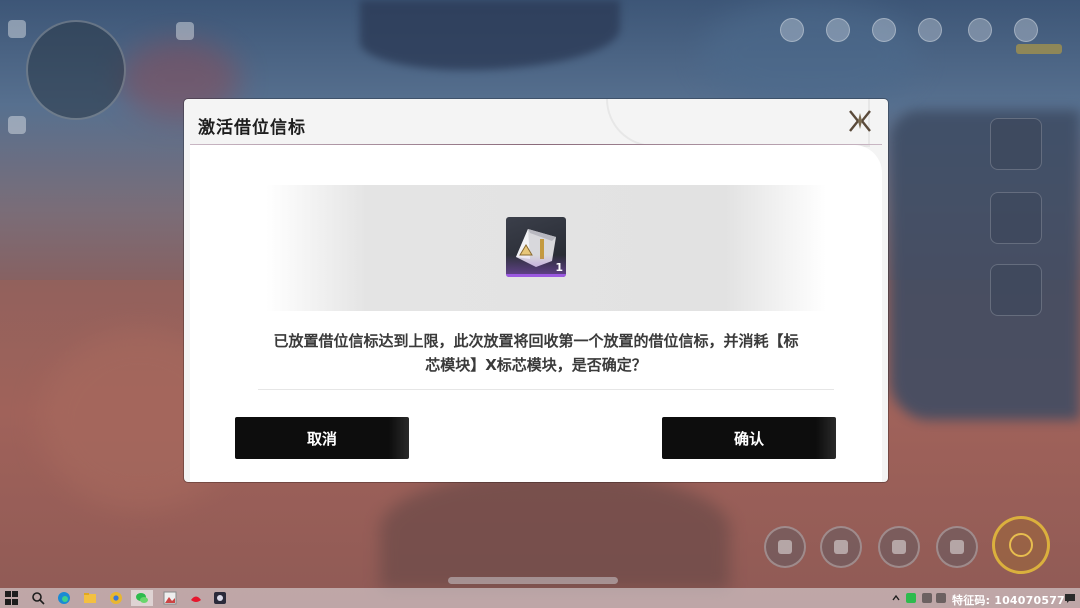 The width and height of the screenshot is (1080, 608). I want to click on beacon-item-card: 1, so click(536, 247).